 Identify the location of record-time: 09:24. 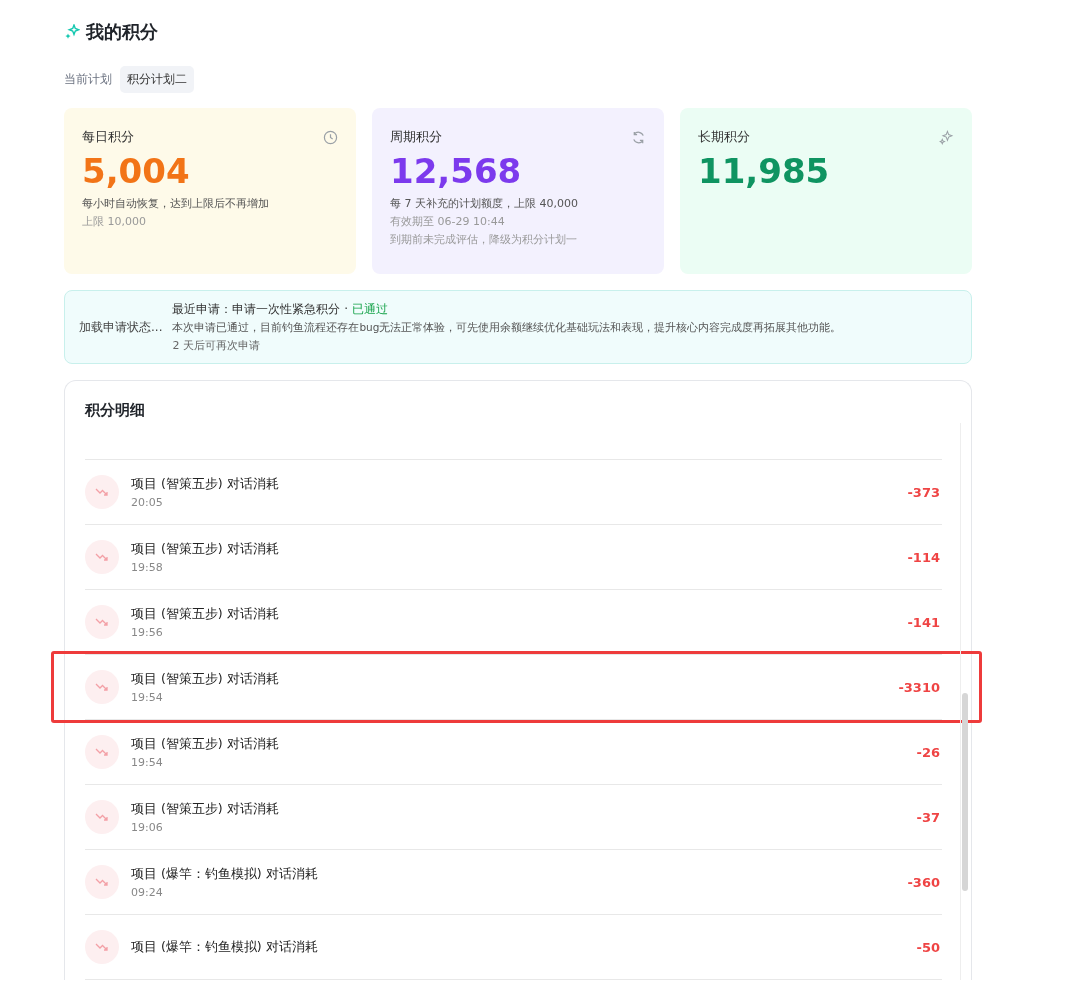
(147, 892).